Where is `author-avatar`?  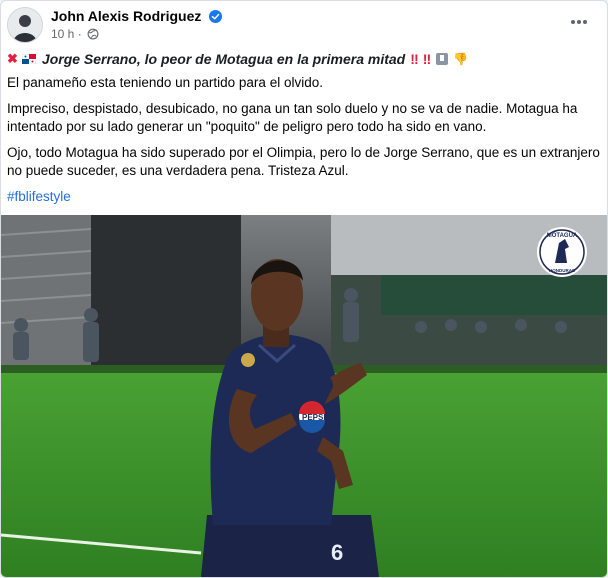
author-avatar is located at coordinates (25, 25).